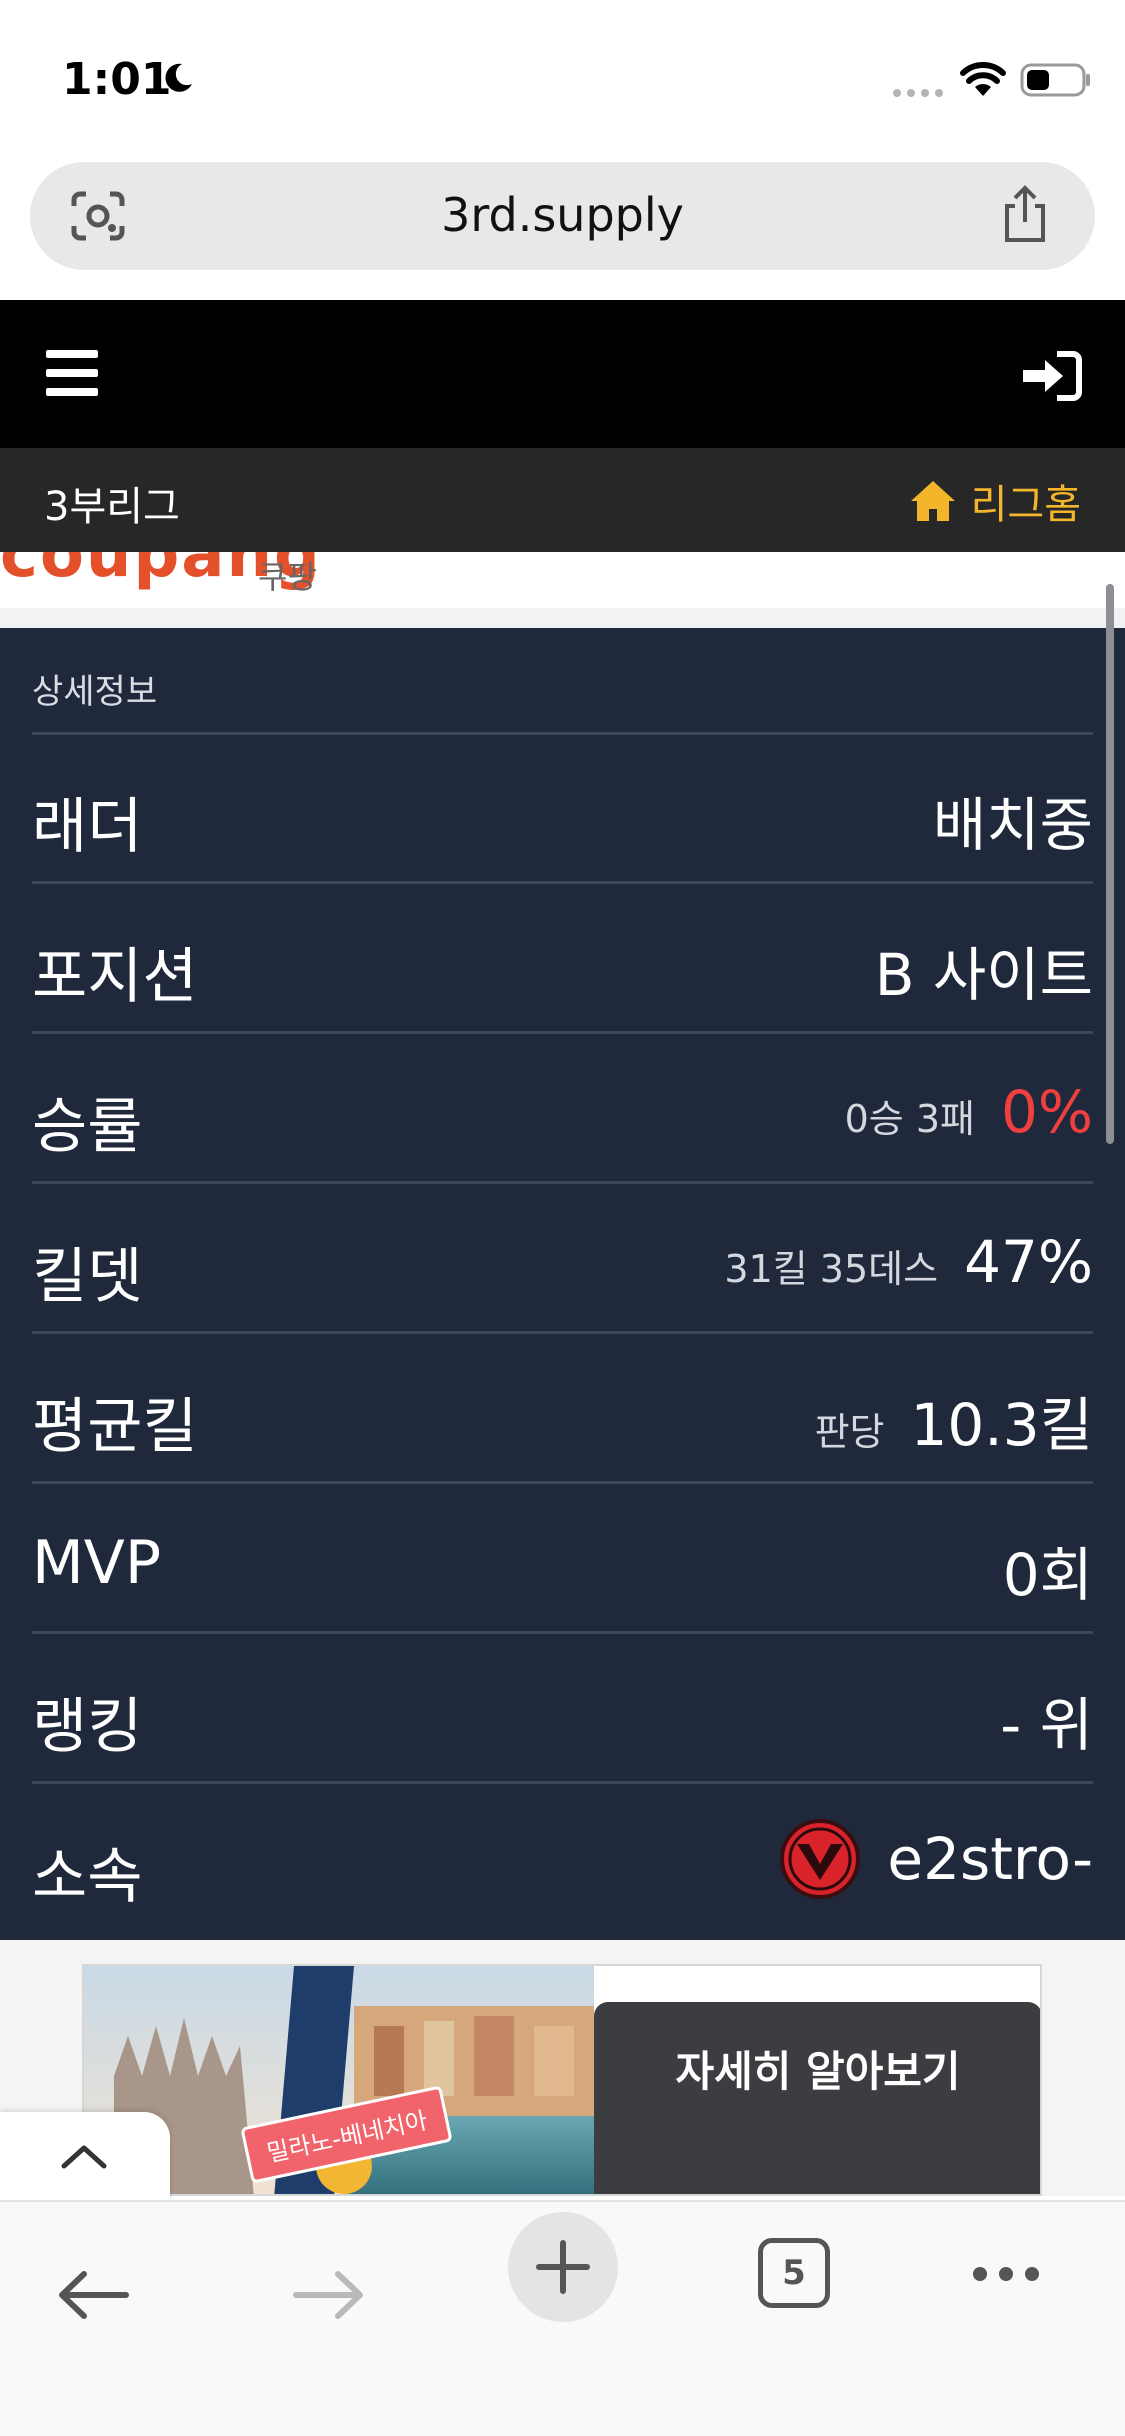 The width and height of the screenshot is (1125, 2436). I want to click on team-link: e2stro-, so click(936, 1859).